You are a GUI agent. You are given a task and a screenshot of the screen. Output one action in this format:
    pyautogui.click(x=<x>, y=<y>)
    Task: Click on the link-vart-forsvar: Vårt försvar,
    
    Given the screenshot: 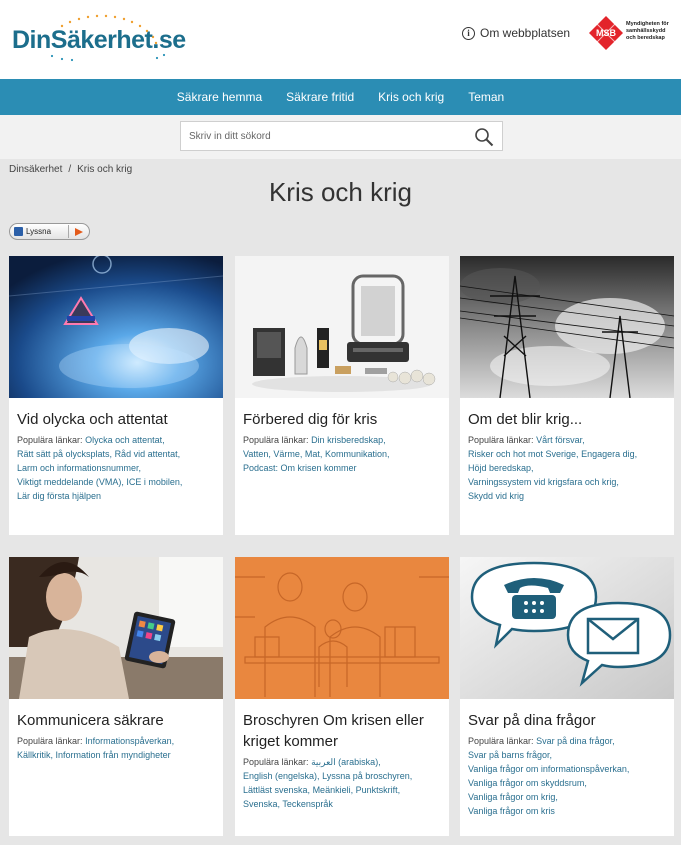 What is the action you would take?
    pyautogui.click(x=560, y=440)
    